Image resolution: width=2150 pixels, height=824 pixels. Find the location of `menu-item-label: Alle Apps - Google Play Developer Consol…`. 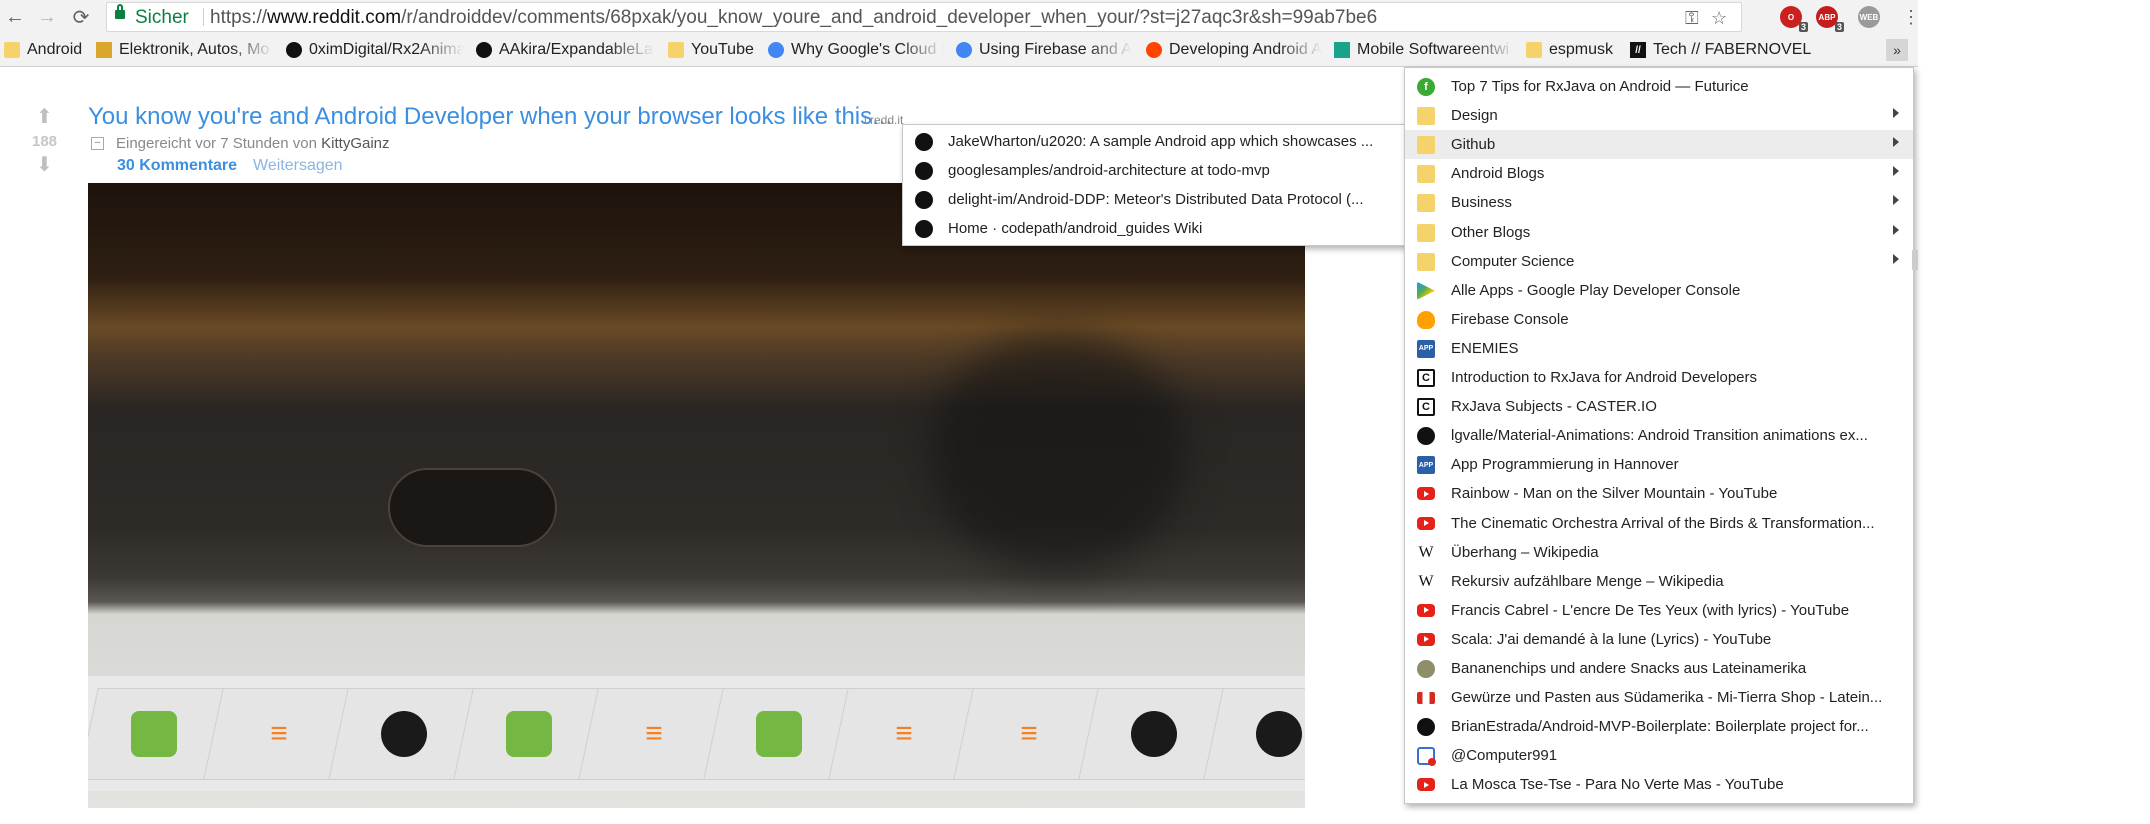

menu-item-label: Alle Apps - Google Play Developer Consol… is located at coordinates (1596, 290).